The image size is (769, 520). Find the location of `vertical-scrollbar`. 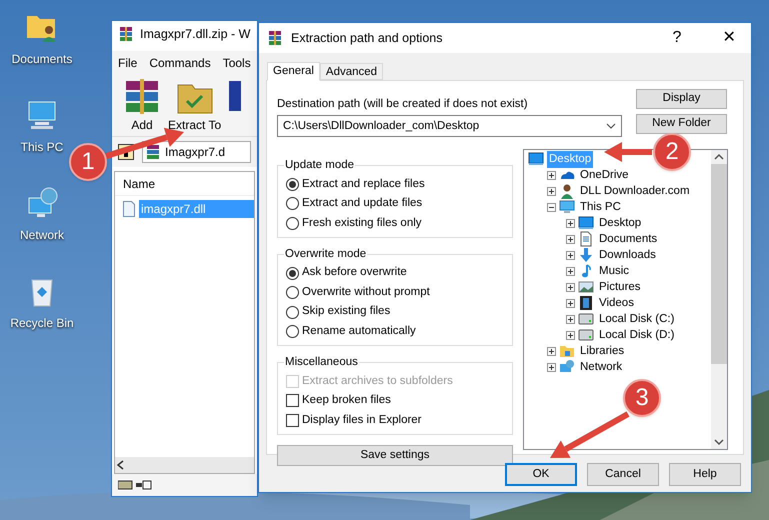

vertical-scrollbar is located at coordinates (719, 300).